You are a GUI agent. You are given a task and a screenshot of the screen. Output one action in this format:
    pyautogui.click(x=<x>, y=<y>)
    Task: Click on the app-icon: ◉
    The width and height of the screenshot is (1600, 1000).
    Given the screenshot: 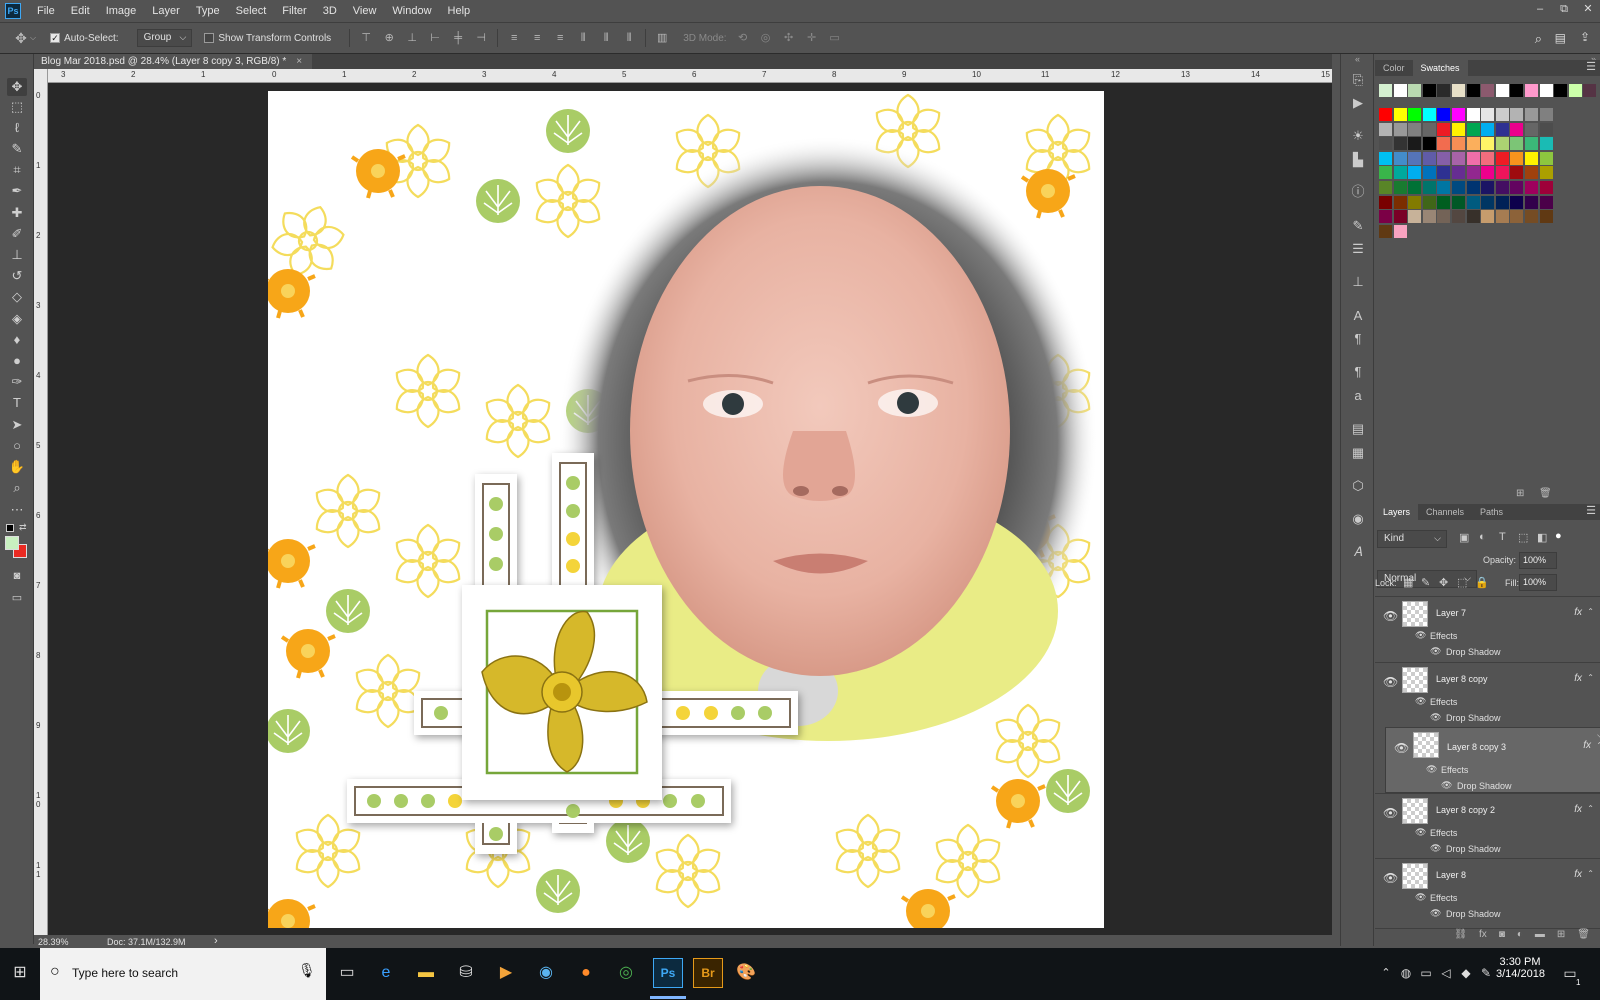 What is the action you would take?
    pyautogui.click(x=546, y=973)
    